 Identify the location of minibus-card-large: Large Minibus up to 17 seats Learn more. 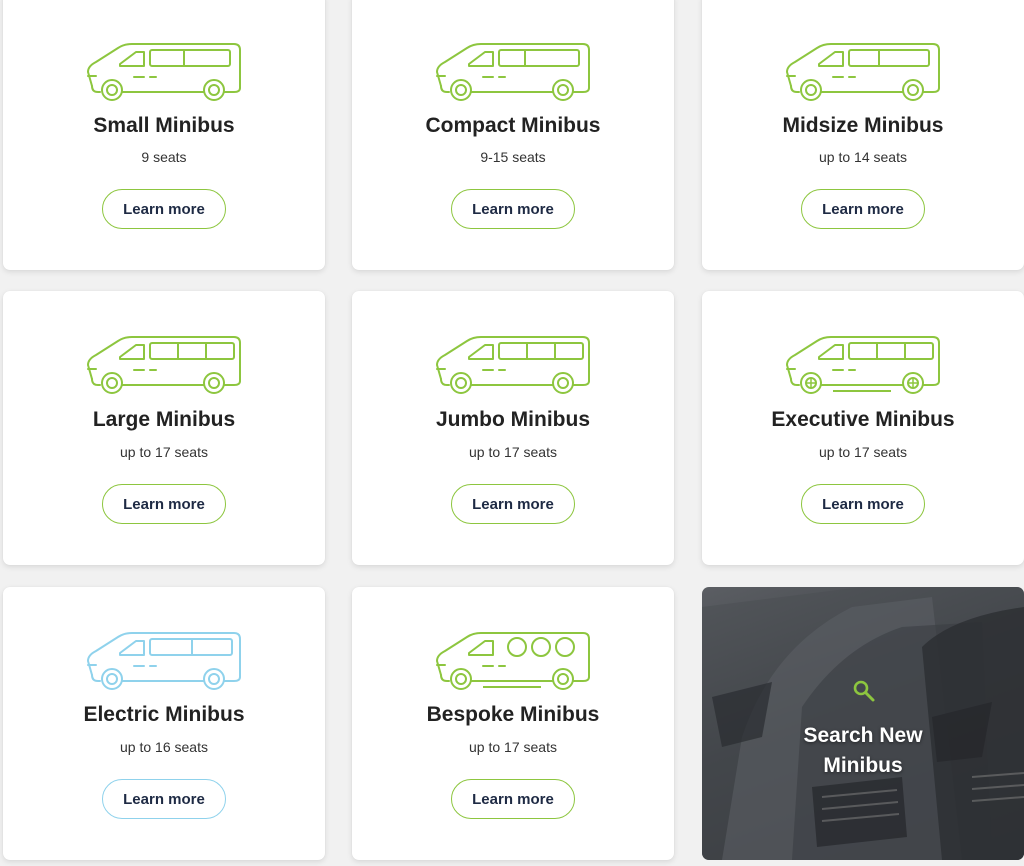
(164, 428).